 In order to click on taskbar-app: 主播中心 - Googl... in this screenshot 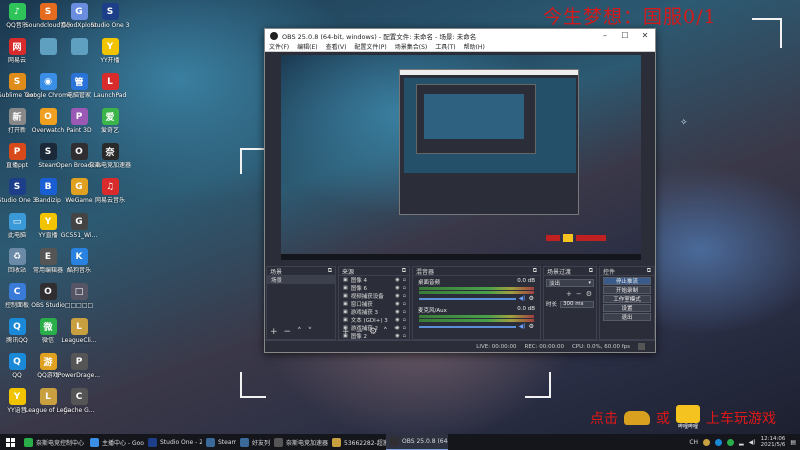, I will do `click(115, 442)`.